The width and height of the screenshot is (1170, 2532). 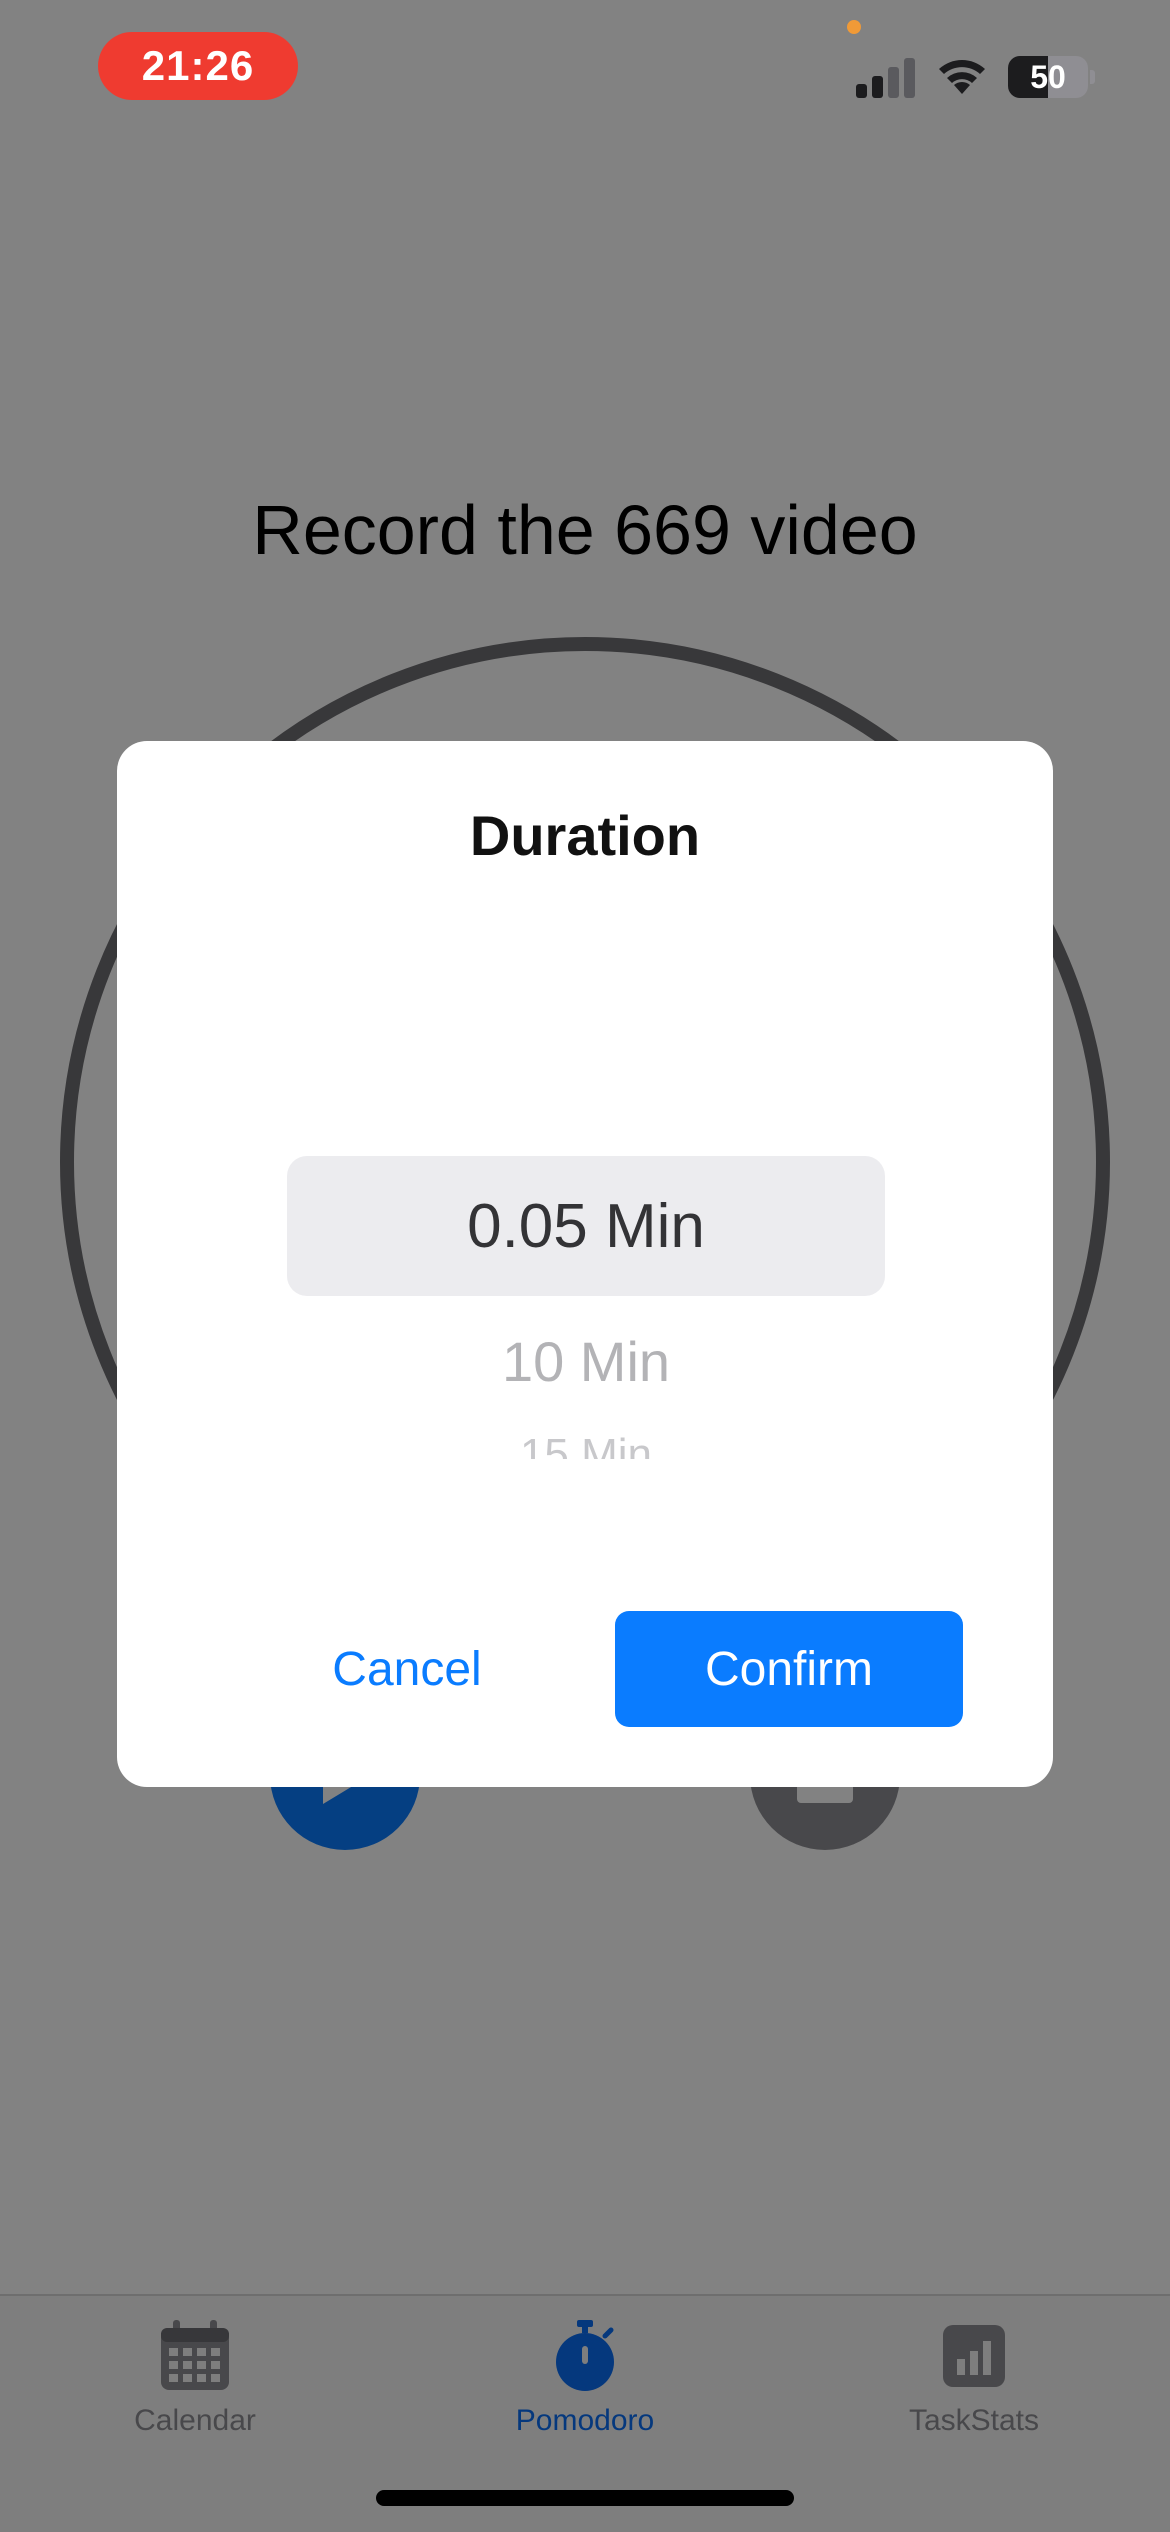 I want to click on microphone-indicator-dot, so click(x=854, y=27).